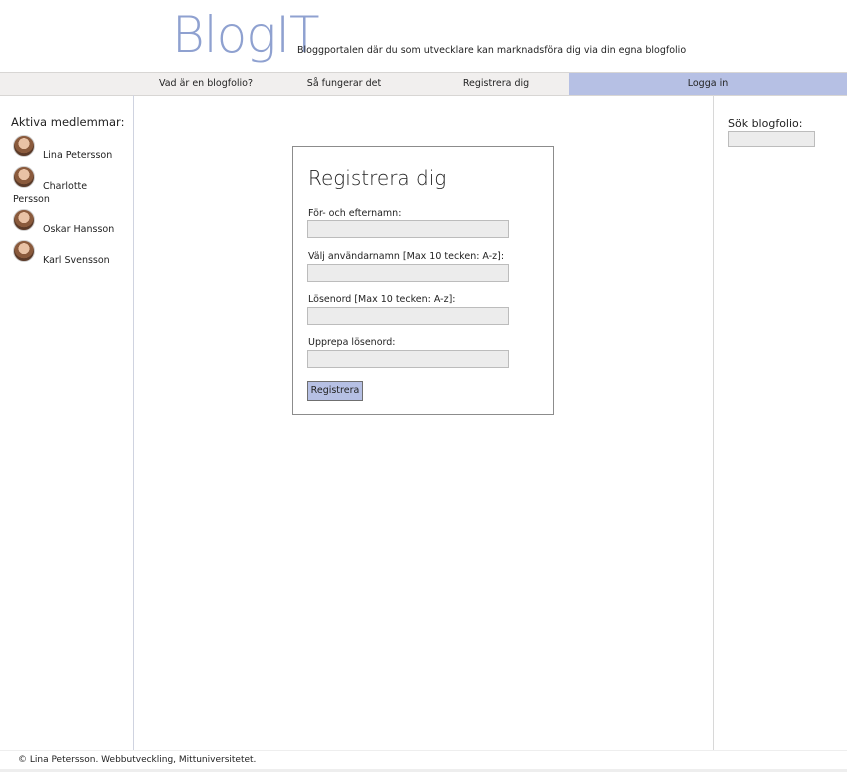 The height and width of the screenshot is (772, 847). Describe the element at coordinates (377, 178) in the screenshot. I see `form-title: Registrera dig` at that location.